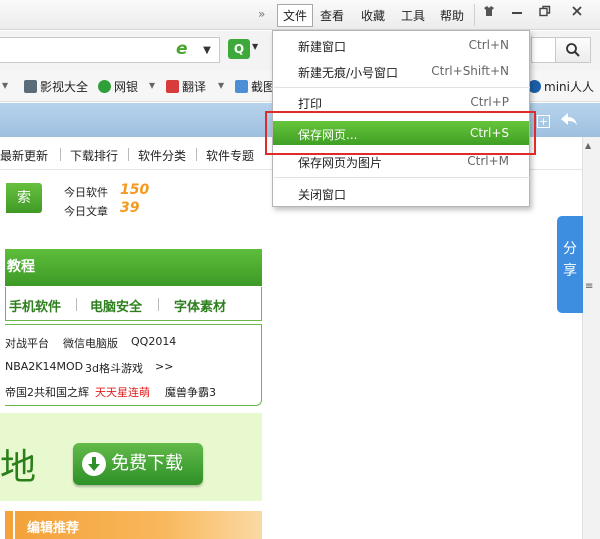  Describe the element at coordinates (200, 305) in the screenshot. I see `category-fonts: 字体素材` at that location.